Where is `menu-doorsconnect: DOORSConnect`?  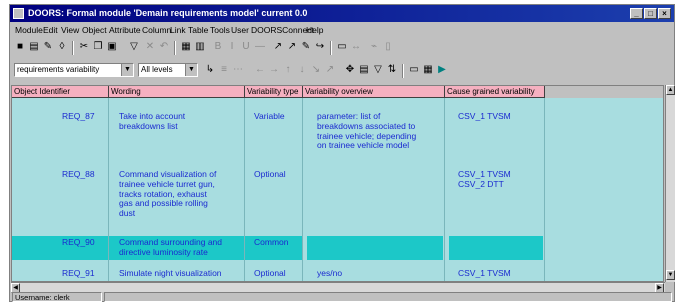 menu-doorsconnect: DOORSConnect is located at coordinates (282, 30).